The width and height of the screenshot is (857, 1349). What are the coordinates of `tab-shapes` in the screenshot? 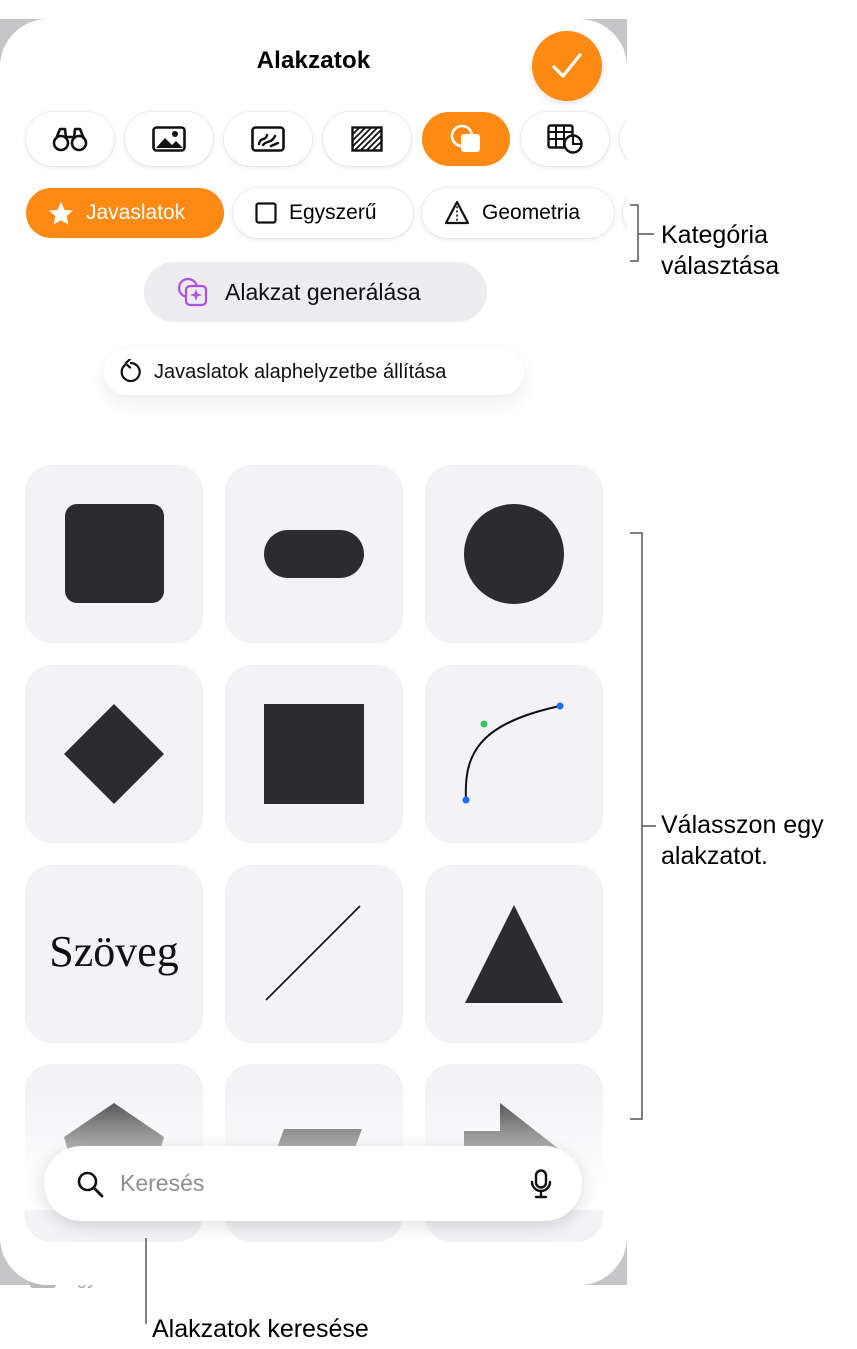 It's located at (466, 139).